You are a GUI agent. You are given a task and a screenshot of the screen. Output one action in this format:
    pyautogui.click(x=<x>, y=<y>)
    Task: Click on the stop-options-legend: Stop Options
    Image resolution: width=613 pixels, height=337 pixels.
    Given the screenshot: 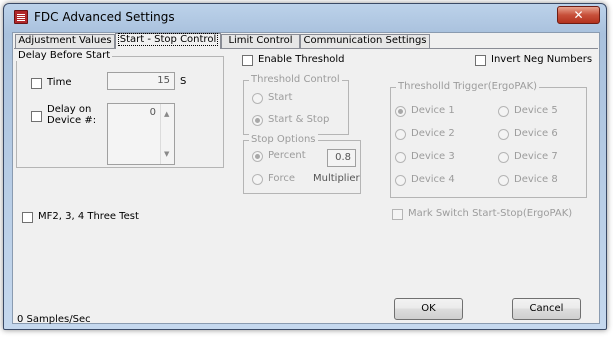 What is the action you would take?
    pyautogui.click(x=283, y=139)
    